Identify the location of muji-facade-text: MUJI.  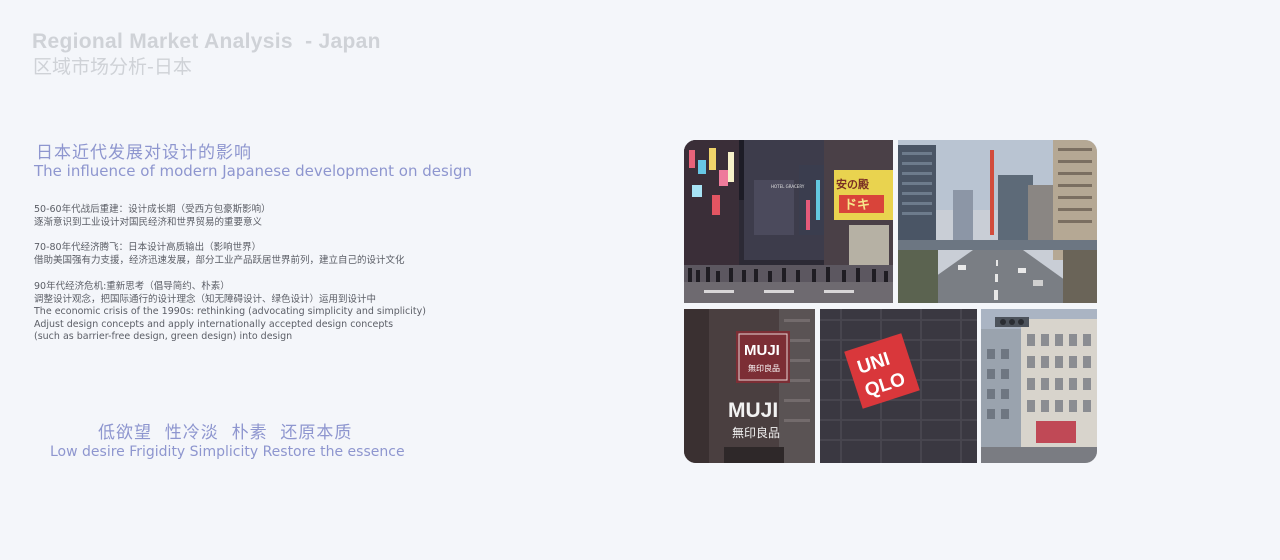
(753, 410).